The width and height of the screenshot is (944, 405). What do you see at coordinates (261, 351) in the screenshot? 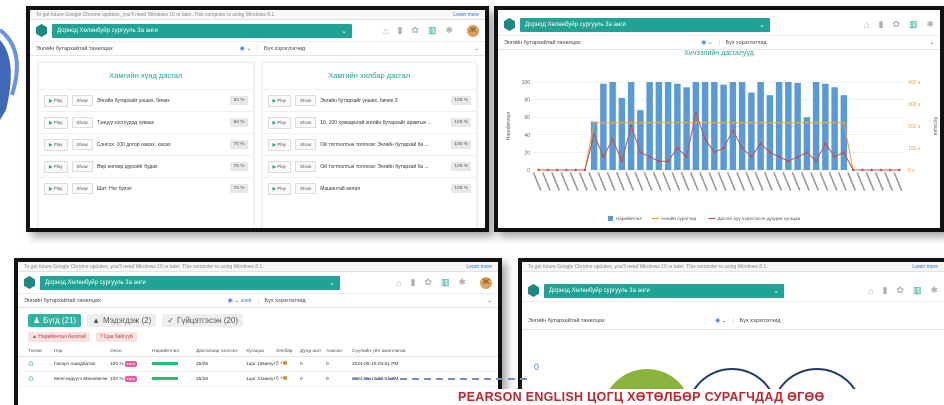
I see `column-header: Хугацаа` at bounding box center [261, 351].